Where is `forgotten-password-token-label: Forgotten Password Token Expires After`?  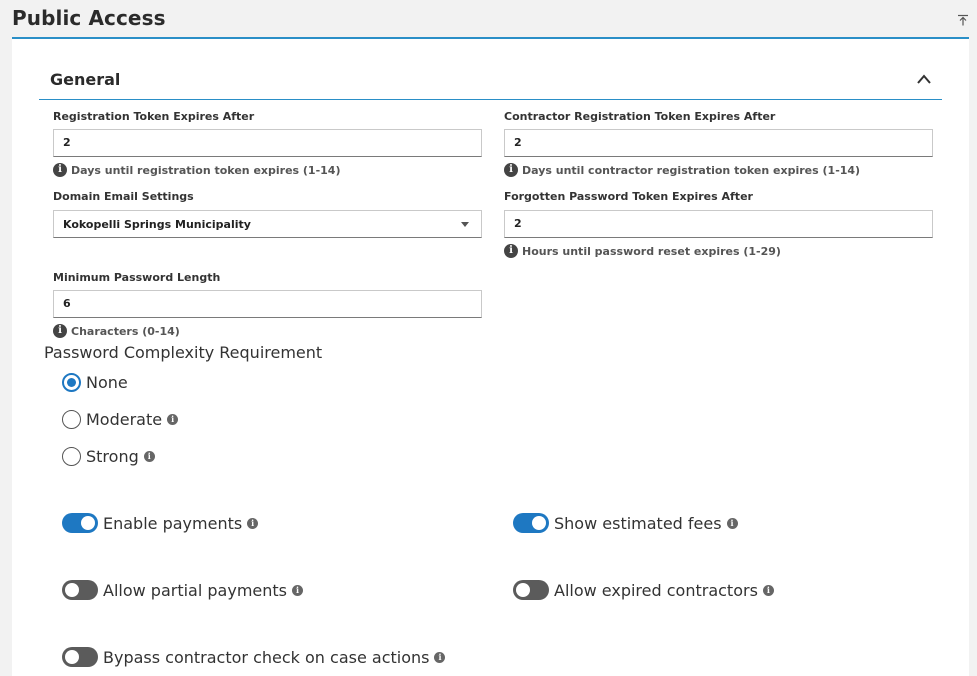 forgotten-password-token-label: Forgotten Password Token Expires After is located at coordinates (628, 196).